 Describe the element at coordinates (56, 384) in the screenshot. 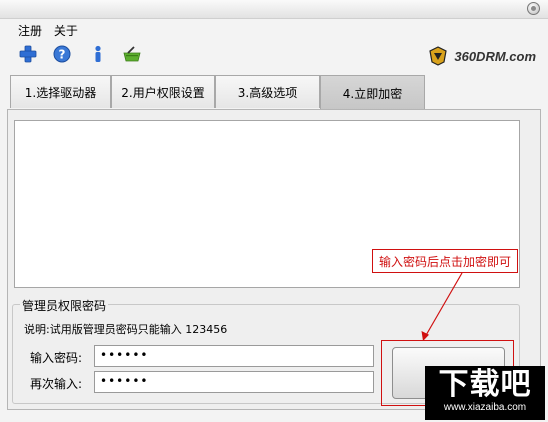

I see `confirm-password-label: 再次输入:` at that location.